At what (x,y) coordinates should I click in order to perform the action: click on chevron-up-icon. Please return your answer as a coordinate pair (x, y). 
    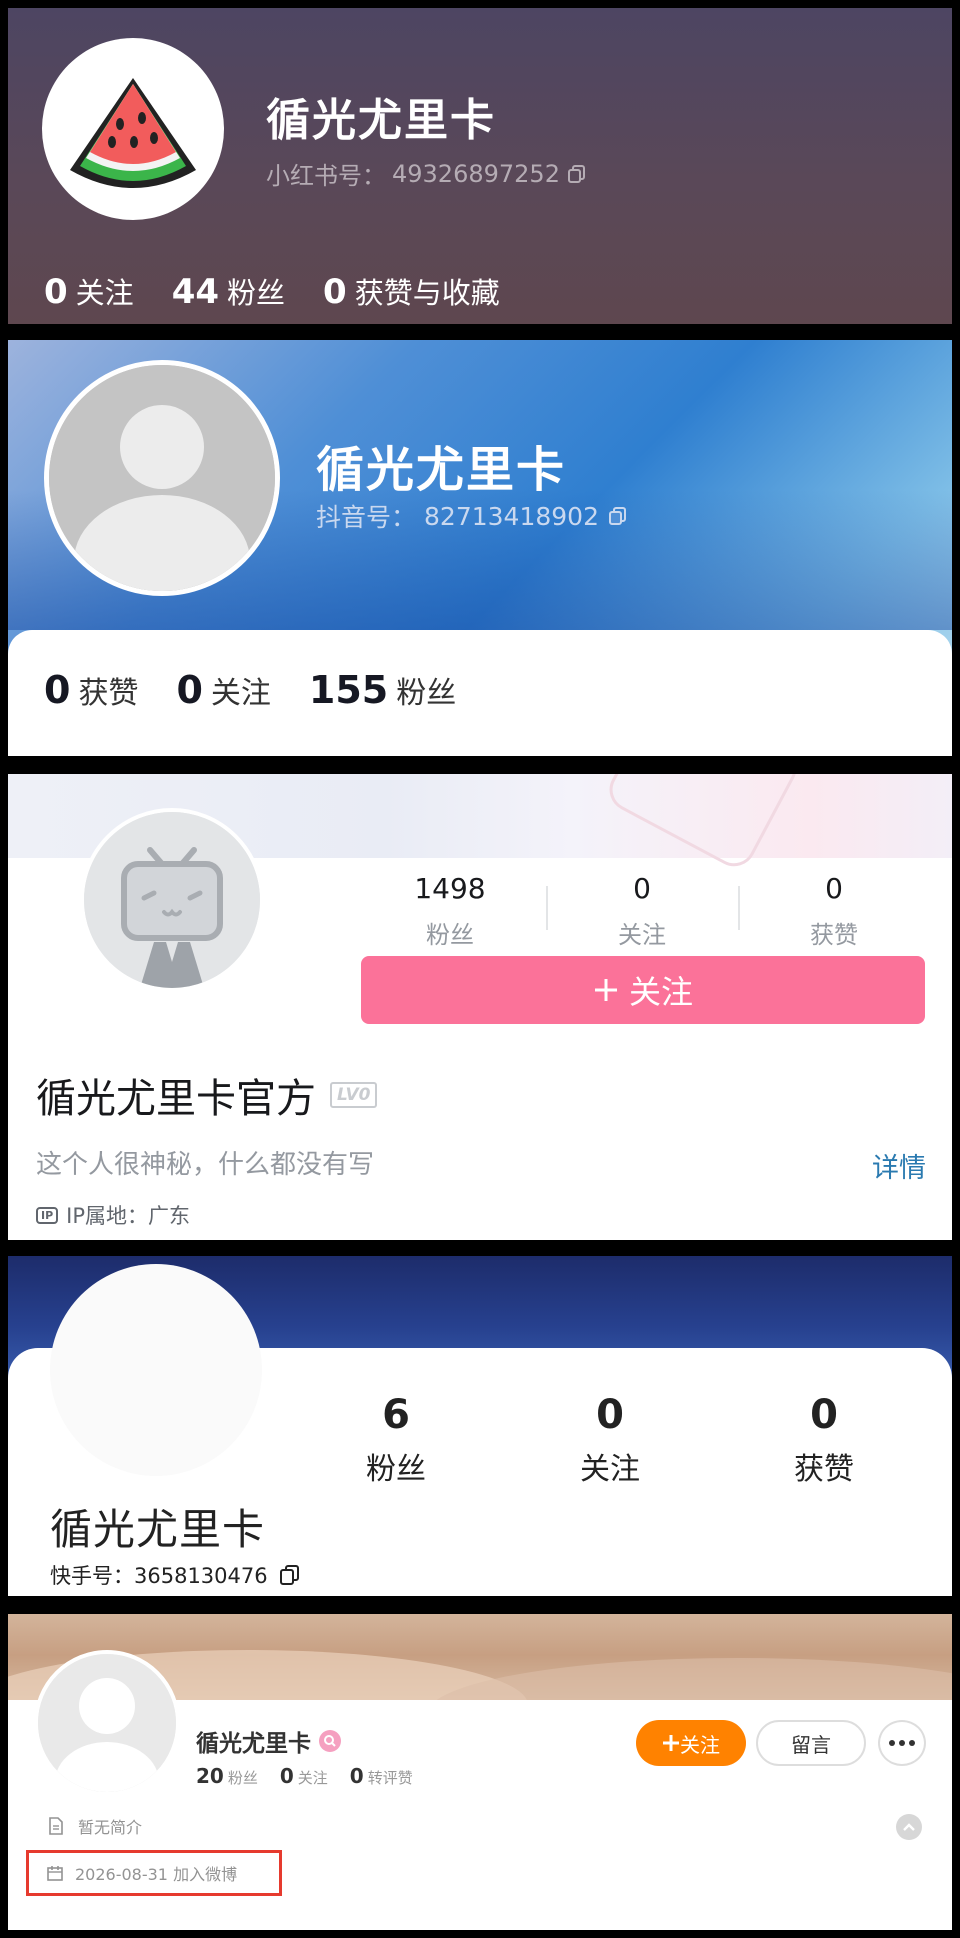
    Looking at the image, I should click on (909, 1827).